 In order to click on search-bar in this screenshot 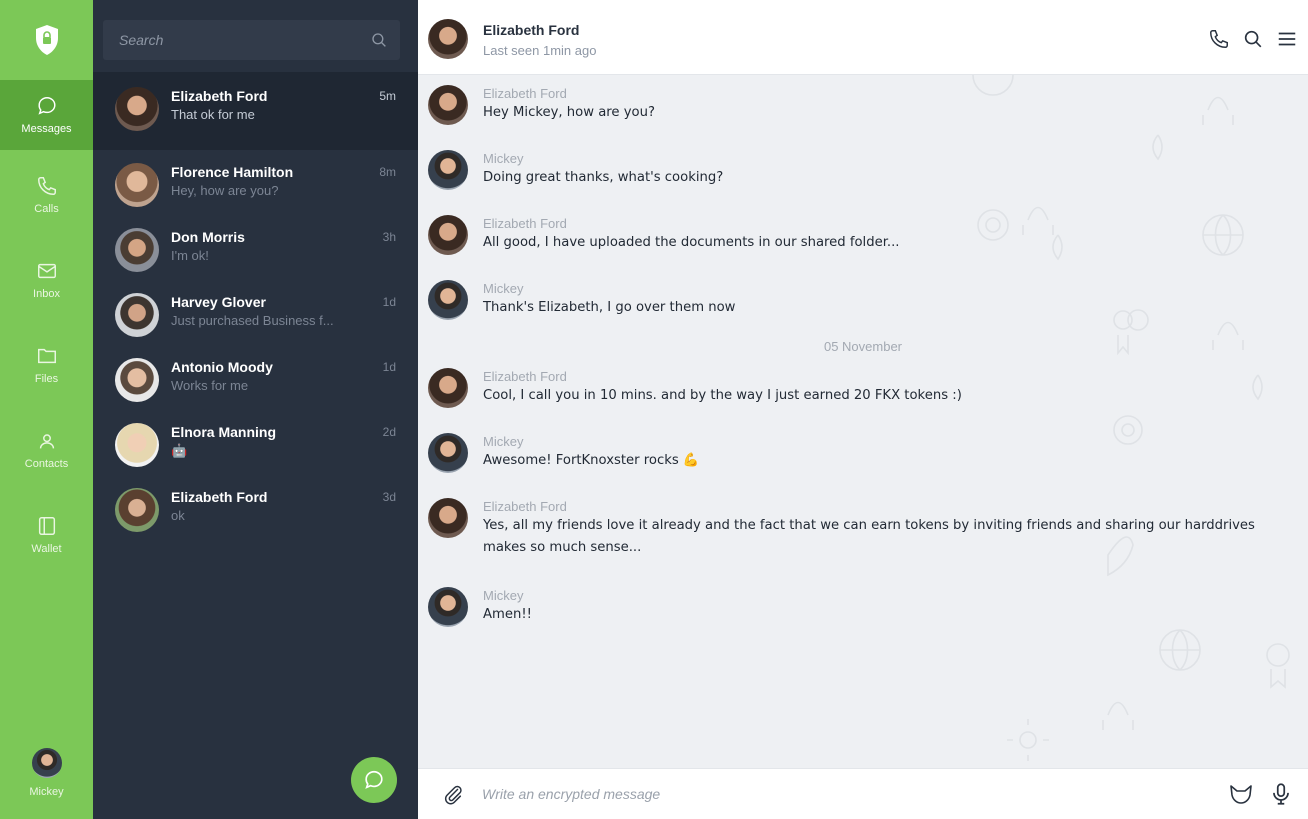, I will do `click(251, 40)`.